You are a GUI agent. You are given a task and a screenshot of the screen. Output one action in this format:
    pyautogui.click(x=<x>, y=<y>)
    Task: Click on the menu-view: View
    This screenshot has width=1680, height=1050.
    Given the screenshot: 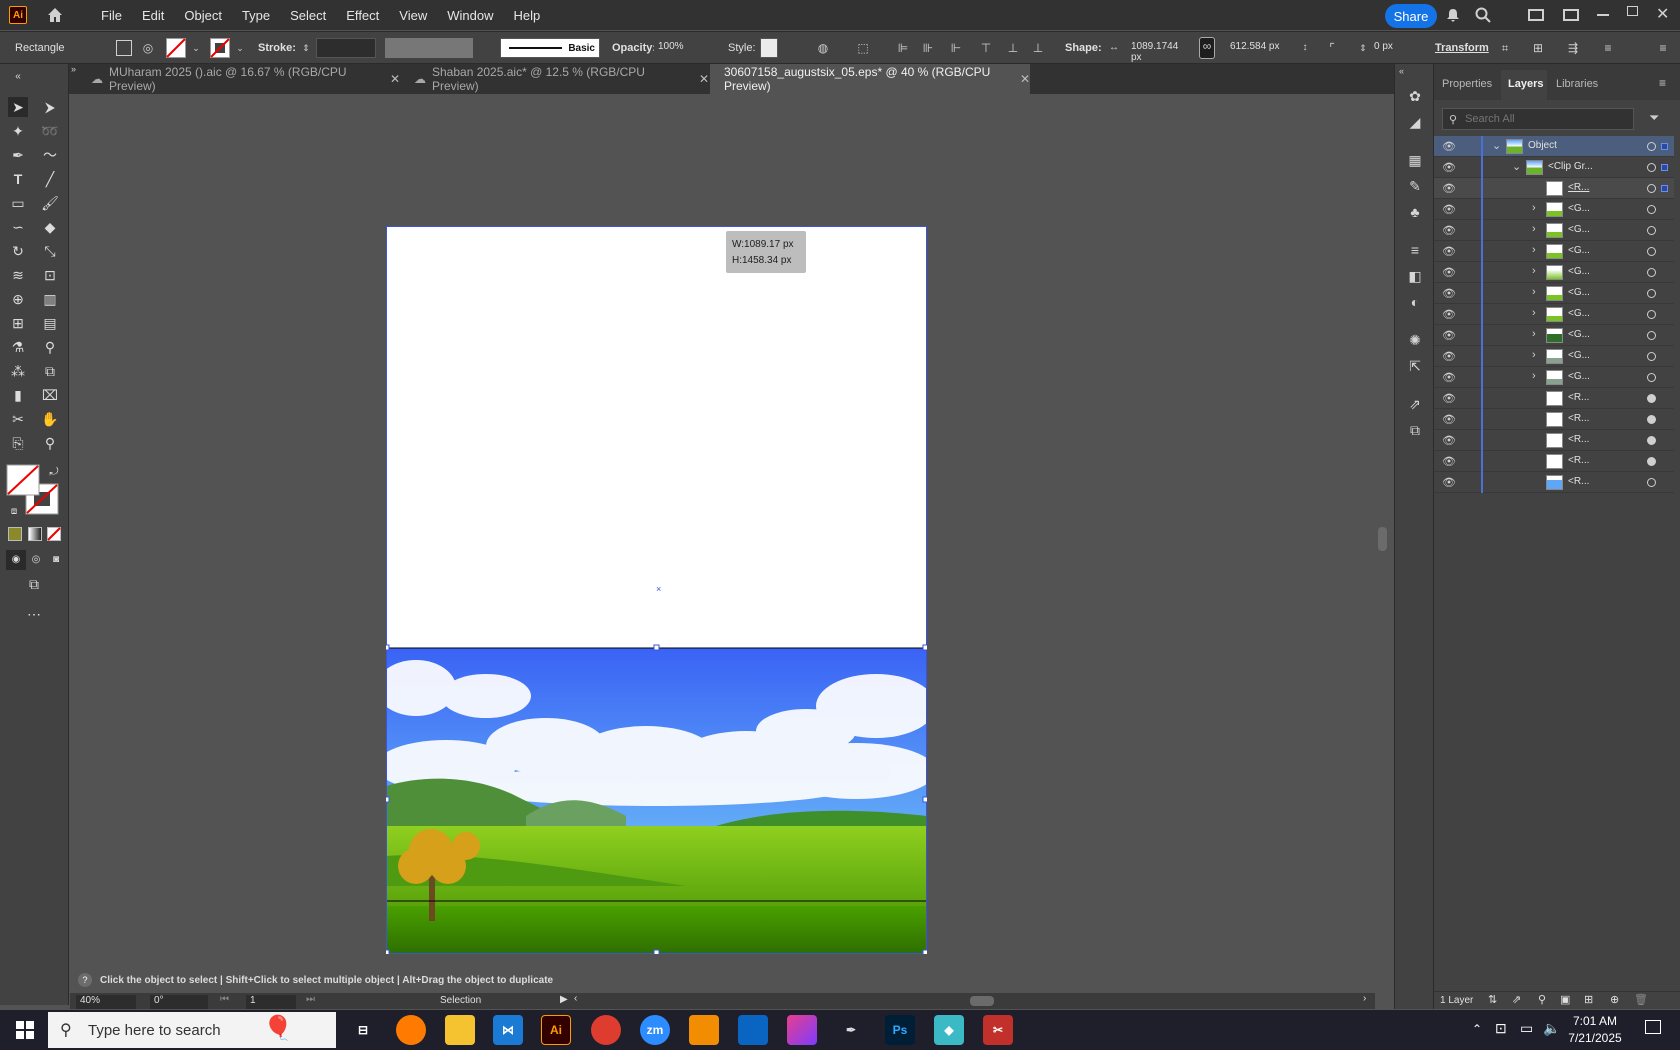 What is the action you would take?
    pyautogui.click(x=413, y=15)
    